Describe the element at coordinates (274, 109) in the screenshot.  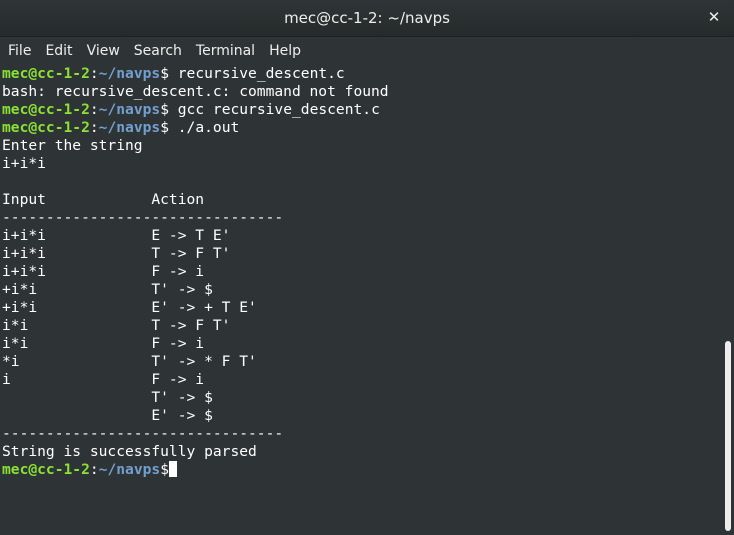
I see `command-text: gcc recursive_descent.c` at that location.